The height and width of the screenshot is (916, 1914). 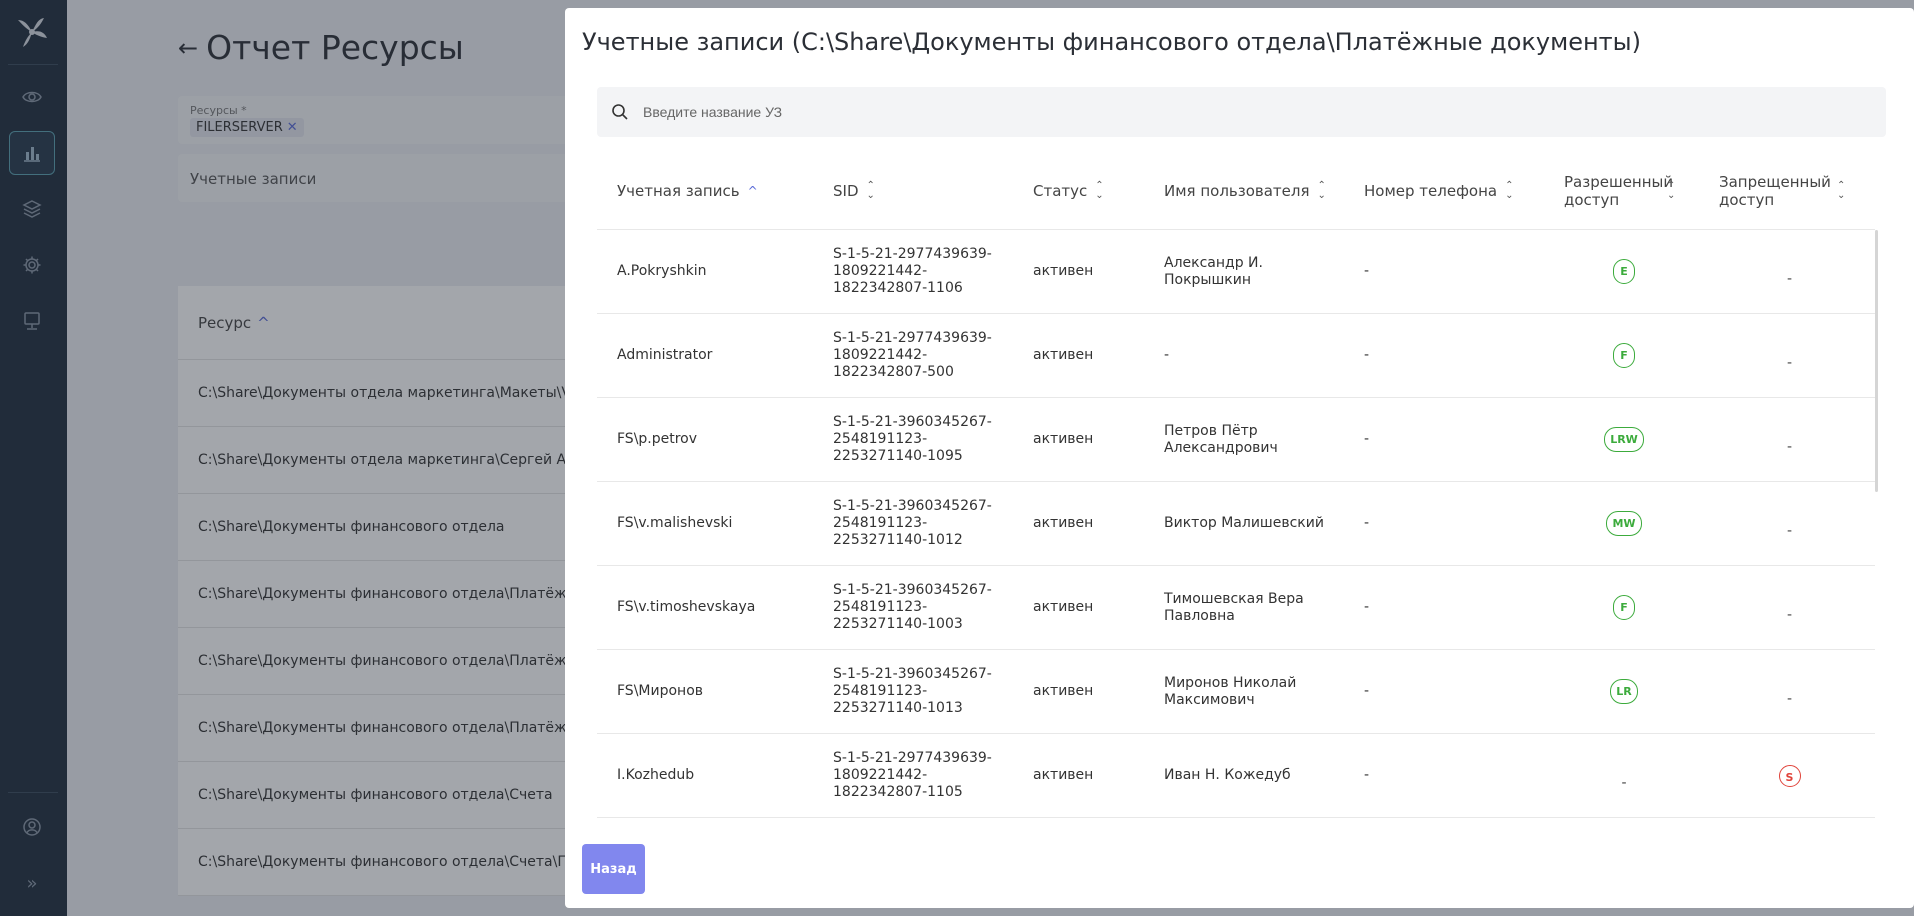 What do you see at coordinates (1775, 191) in the screenshot?
I see `column-label: Запрещенный доступ` at bounding box center [1775, 191].